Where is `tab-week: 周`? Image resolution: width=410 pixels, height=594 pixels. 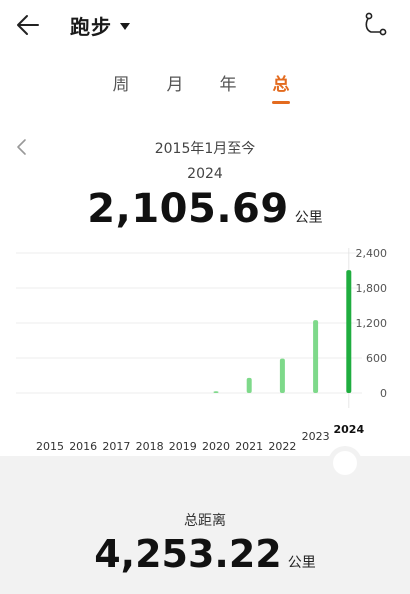 tab-week: 周 is located at coordinates (121, 82).